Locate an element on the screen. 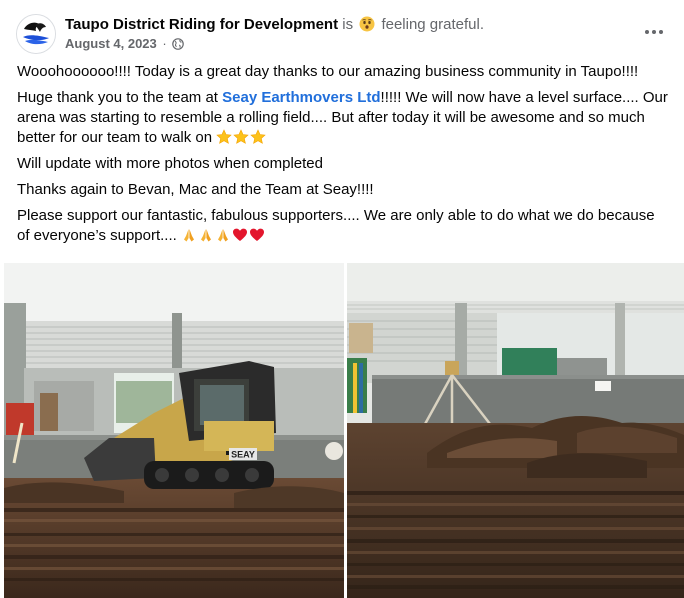  feeling-text: feeling grateful. is located at coordinates (433, 24).